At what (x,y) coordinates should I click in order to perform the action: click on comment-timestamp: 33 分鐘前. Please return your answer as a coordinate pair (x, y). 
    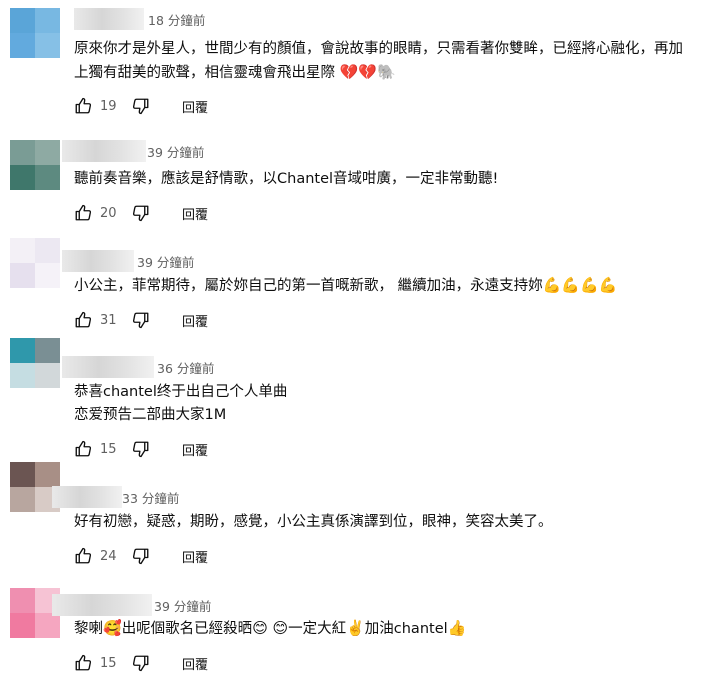
    Looking at the image, I should click on (150, 497).